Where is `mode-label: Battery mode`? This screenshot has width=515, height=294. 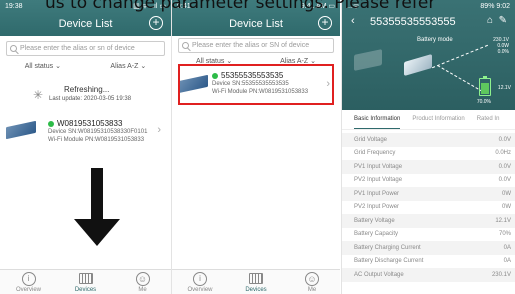 mode-label: Battery mode is located at coordinates (435, 40).